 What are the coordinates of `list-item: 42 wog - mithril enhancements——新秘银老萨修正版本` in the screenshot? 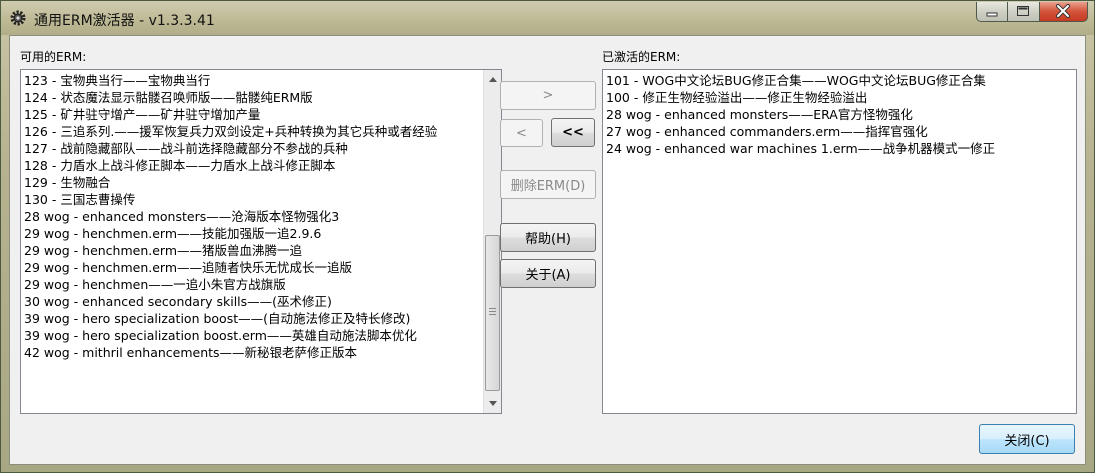 It's located at (252, 352).